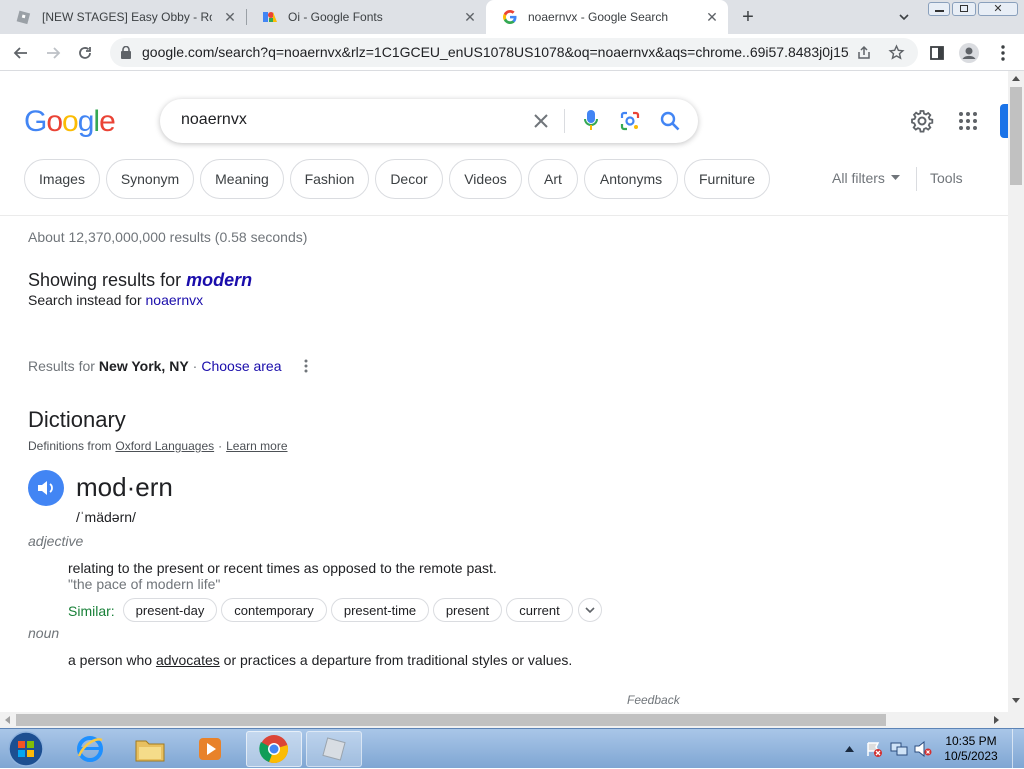 Image resolution: width=1024 pixels, height=769 pixels. I want to click on scroll-down-arrow-icon, so click(1016, 701).